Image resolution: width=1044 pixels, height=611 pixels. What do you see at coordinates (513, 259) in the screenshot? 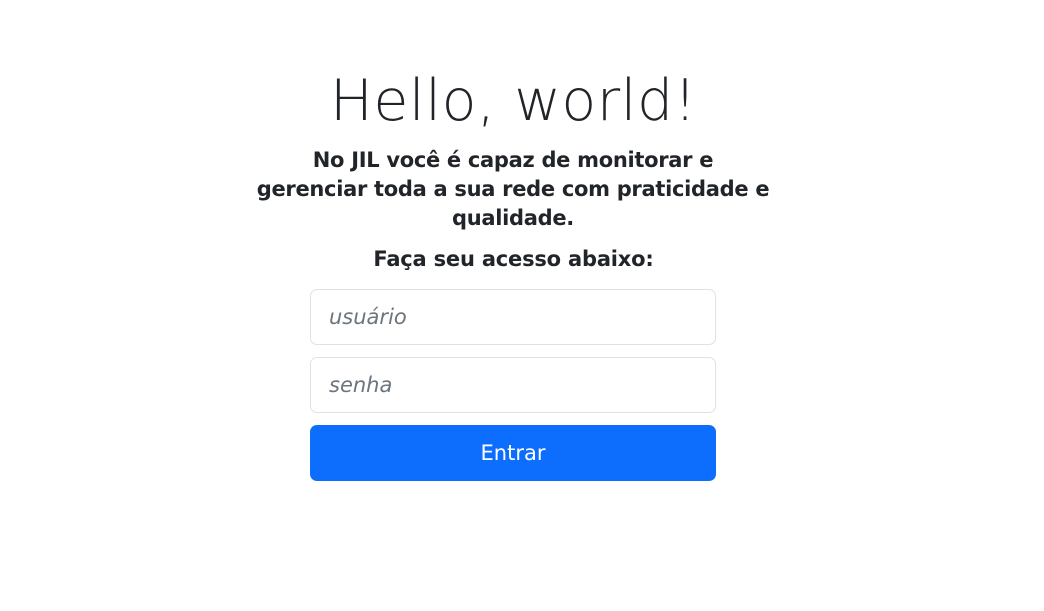
I see `login-prompt: Faça seu acesso abaixo:` at bounding box center [513, 259].